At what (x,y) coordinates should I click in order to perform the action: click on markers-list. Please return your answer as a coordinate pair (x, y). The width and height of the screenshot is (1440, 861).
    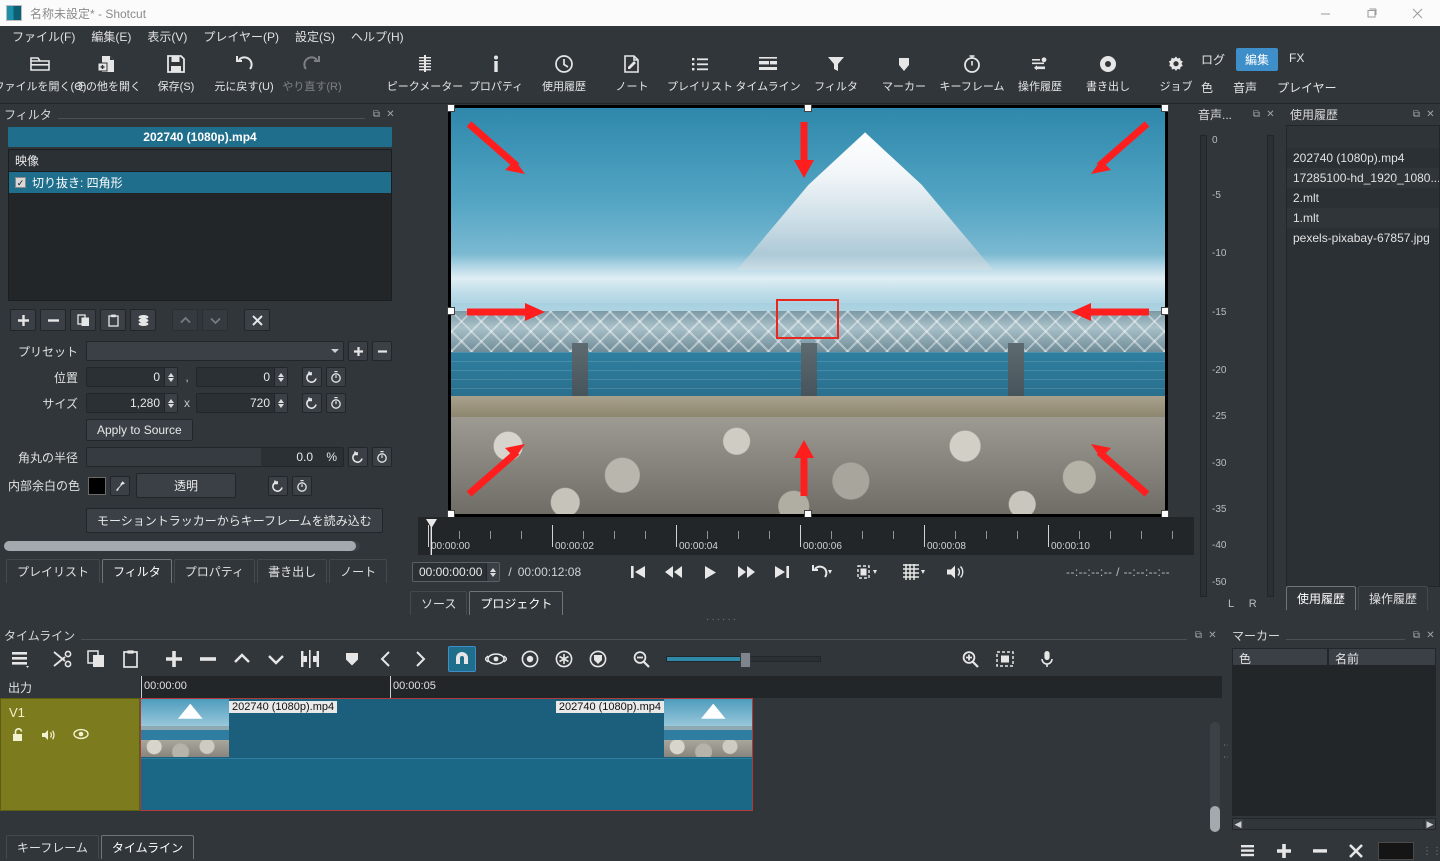
    Looking at the image, I should click on (1334, 741).